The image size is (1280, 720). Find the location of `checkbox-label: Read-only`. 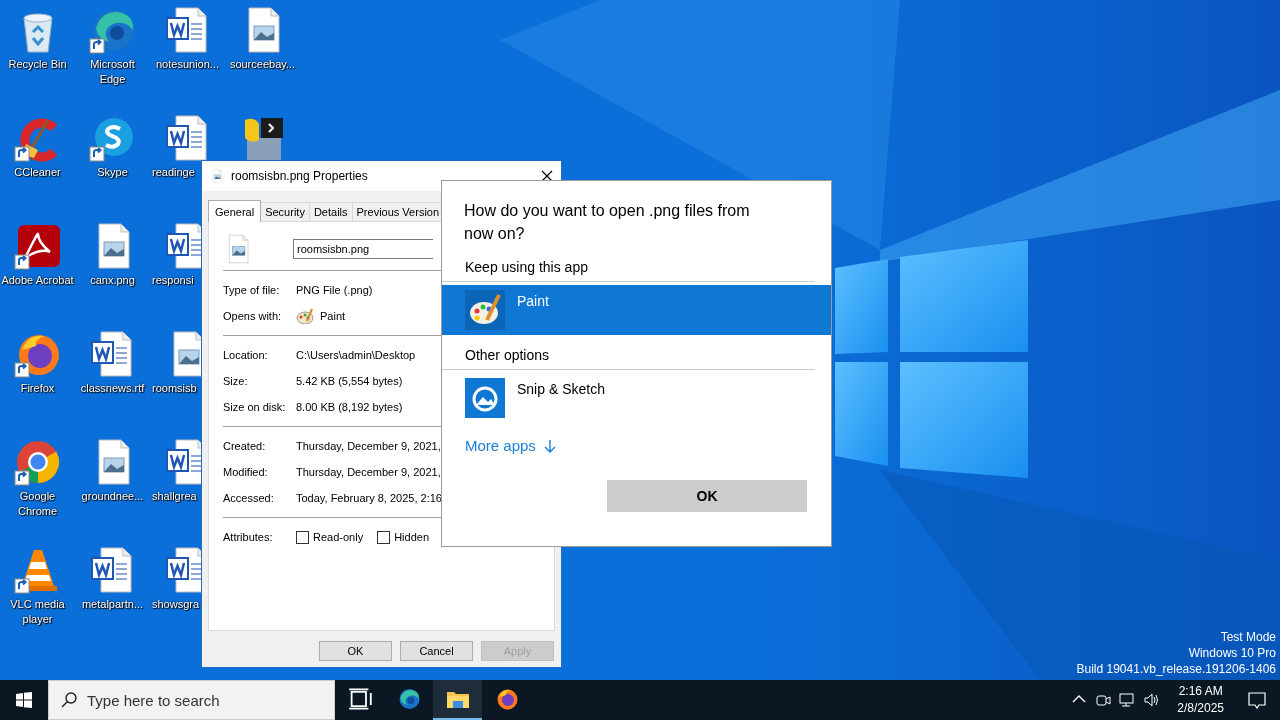

checkbox-label: Read-only is located at coordinates (338, 537).